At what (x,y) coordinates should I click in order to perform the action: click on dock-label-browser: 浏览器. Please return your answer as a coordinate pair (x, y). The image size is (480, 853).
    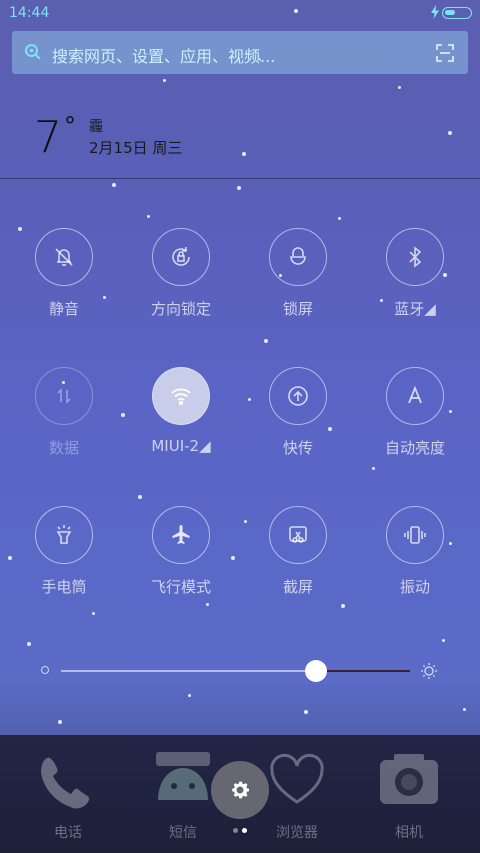
    Looking at the image, I should click on (297, 833).